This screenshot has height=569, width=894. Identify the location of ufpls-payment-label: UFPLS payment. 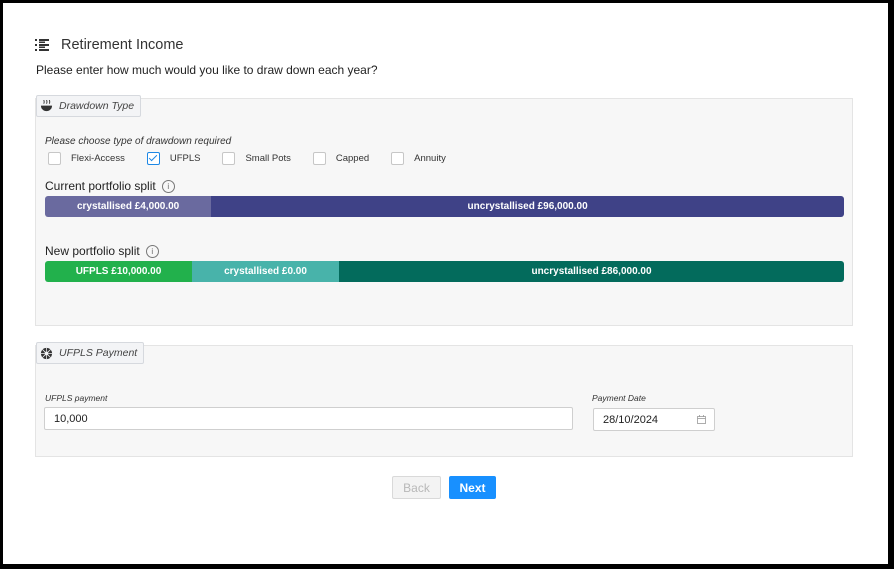
(76, 398).